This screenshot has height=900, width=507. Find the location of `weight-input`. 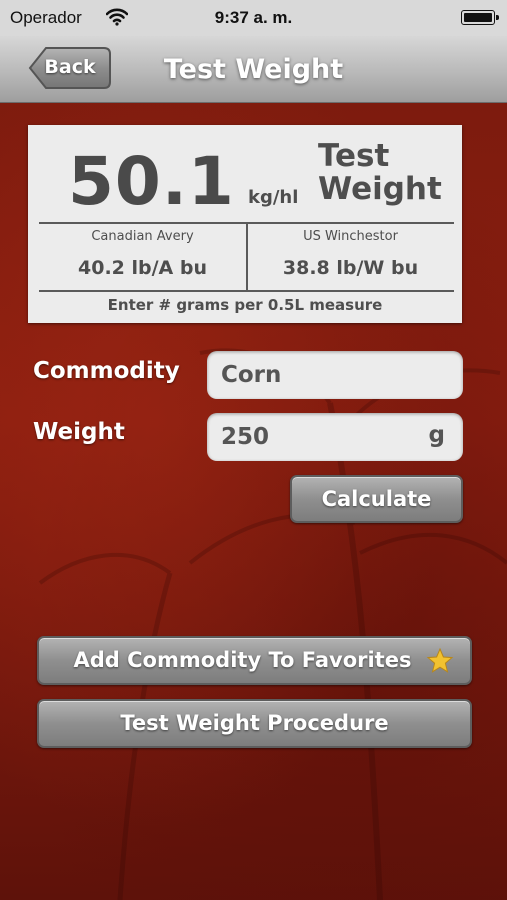

weight-input is located at coordinates (321, 437).